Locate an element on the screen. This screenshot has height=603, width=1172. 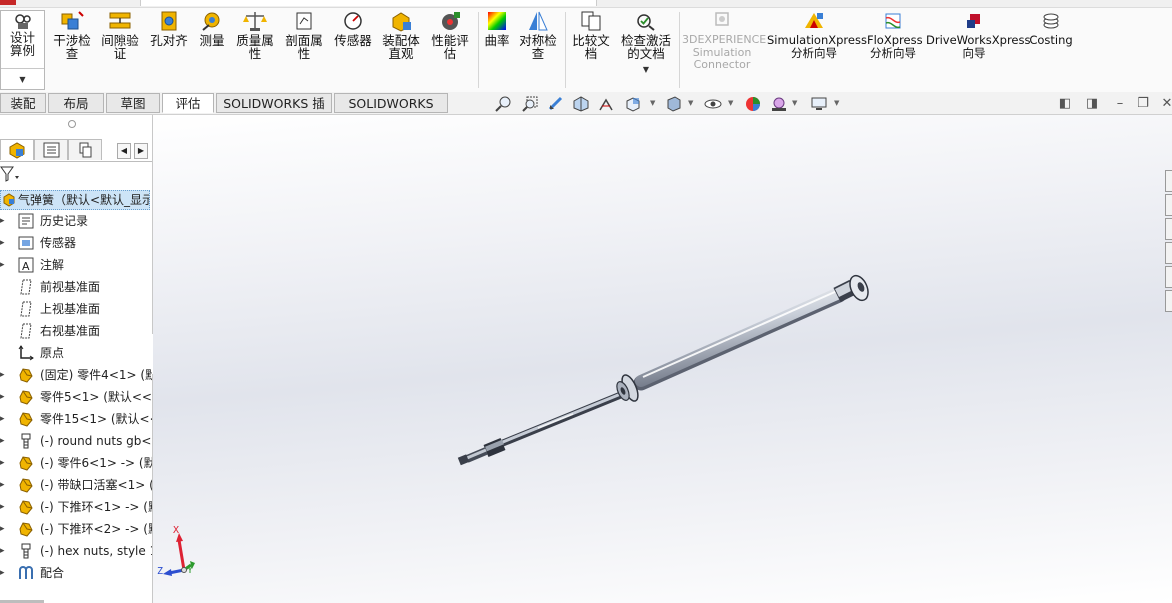
task-pane-resources-tab is located at coordinates (1168, 205).